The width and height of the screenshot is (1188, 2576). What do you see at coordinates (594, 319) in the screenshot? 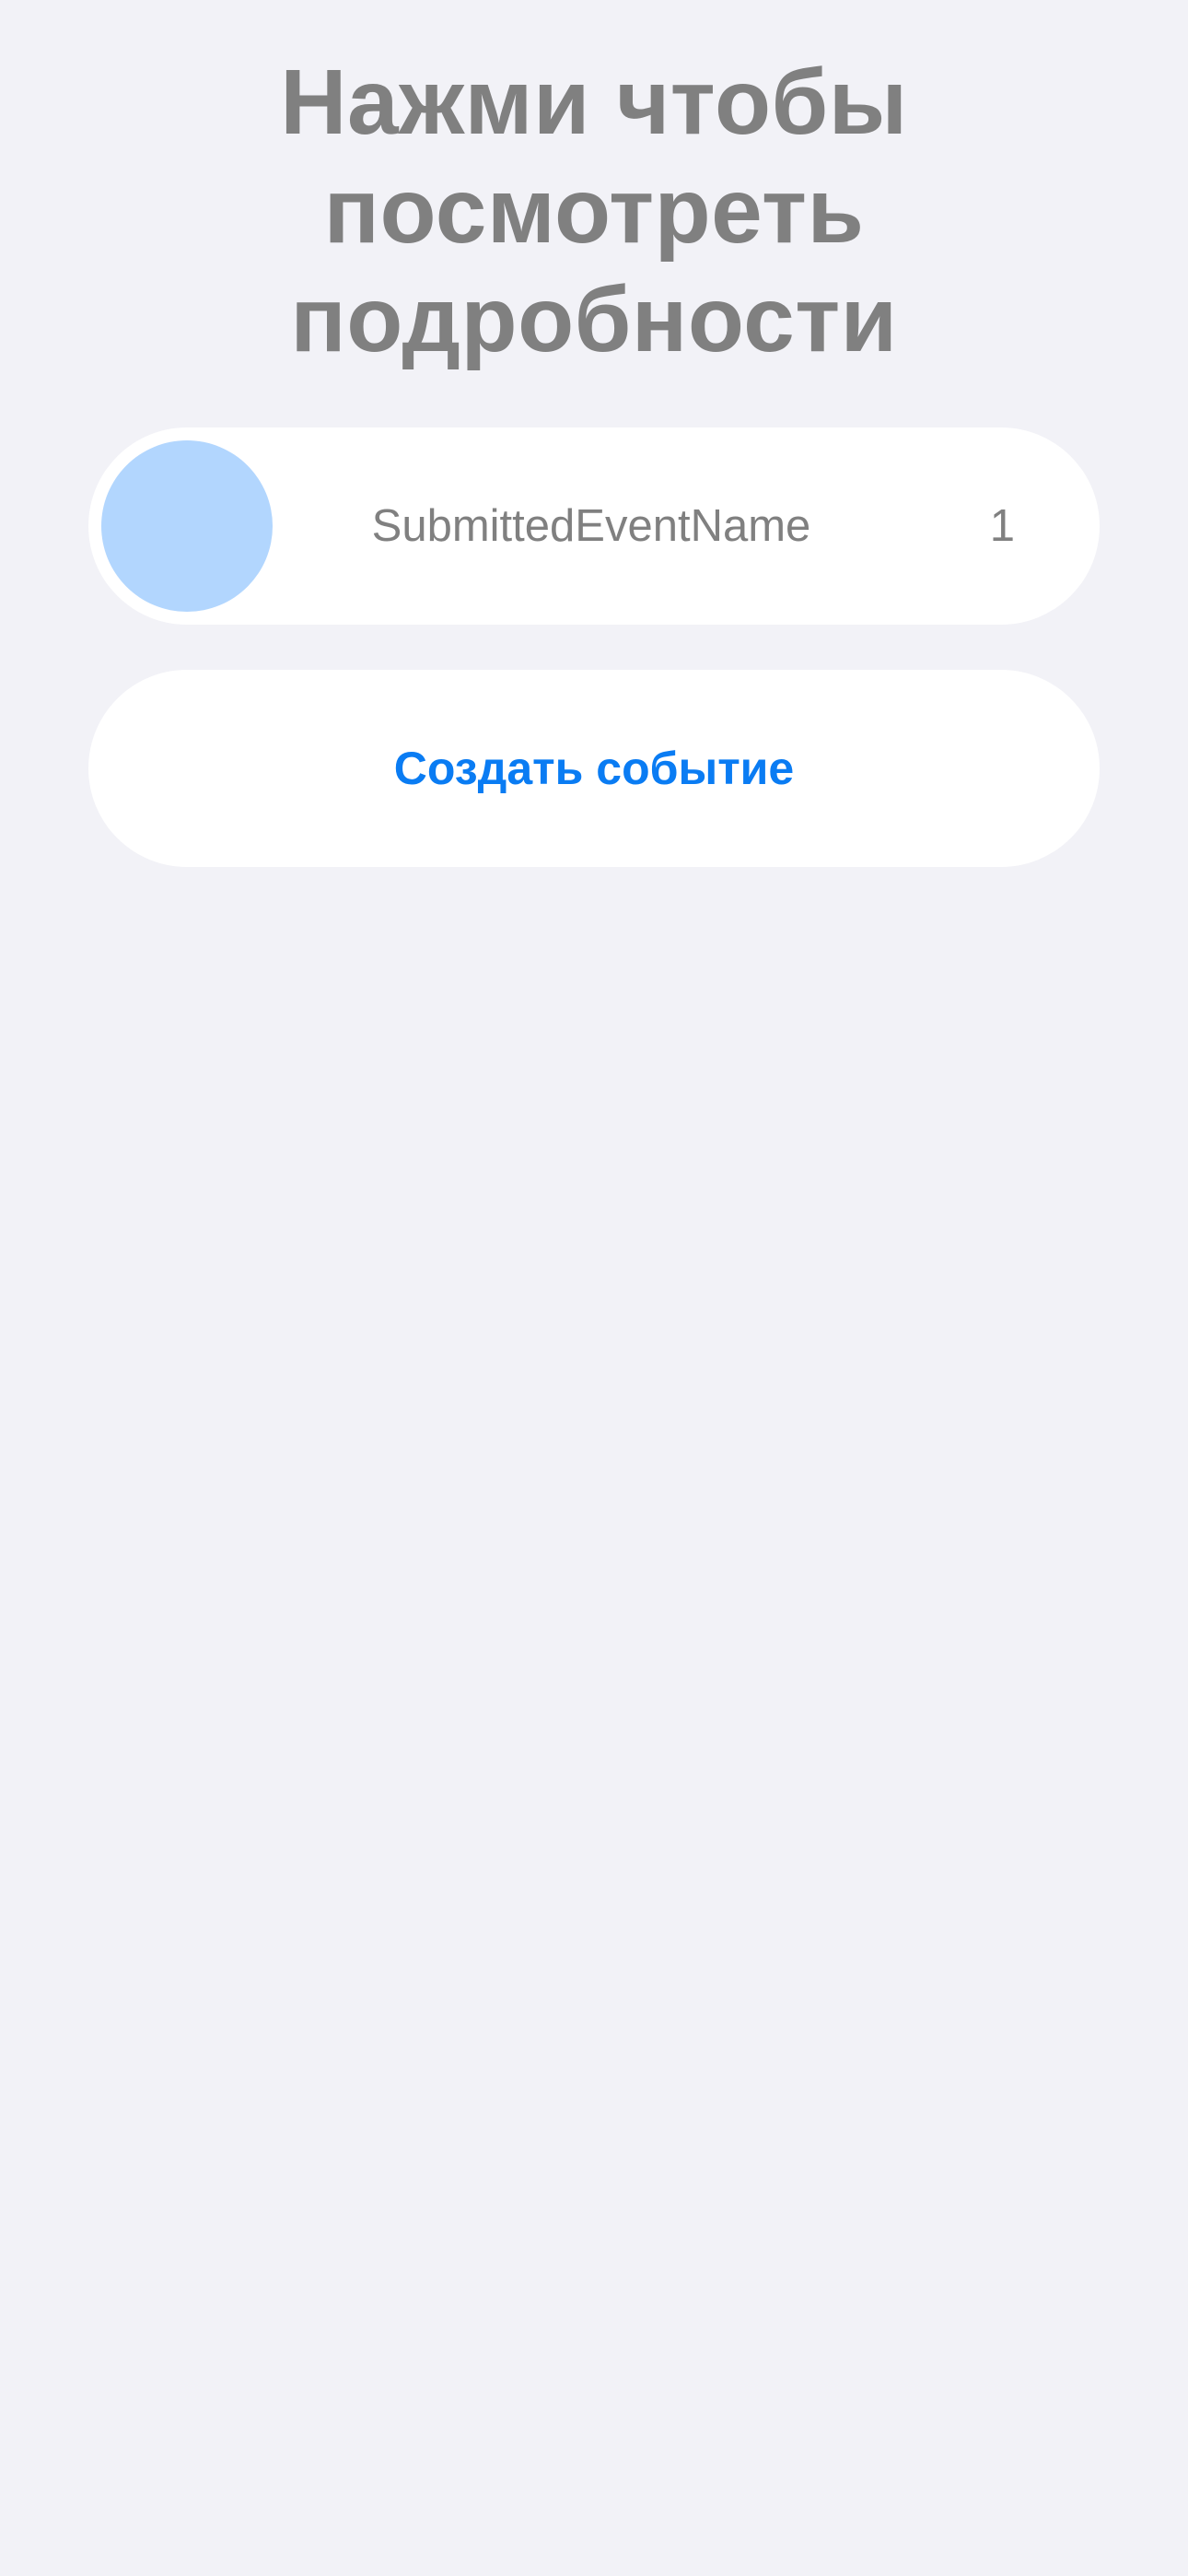
I see `page-title-line-3: подробности` at bounding box center [594, 319].